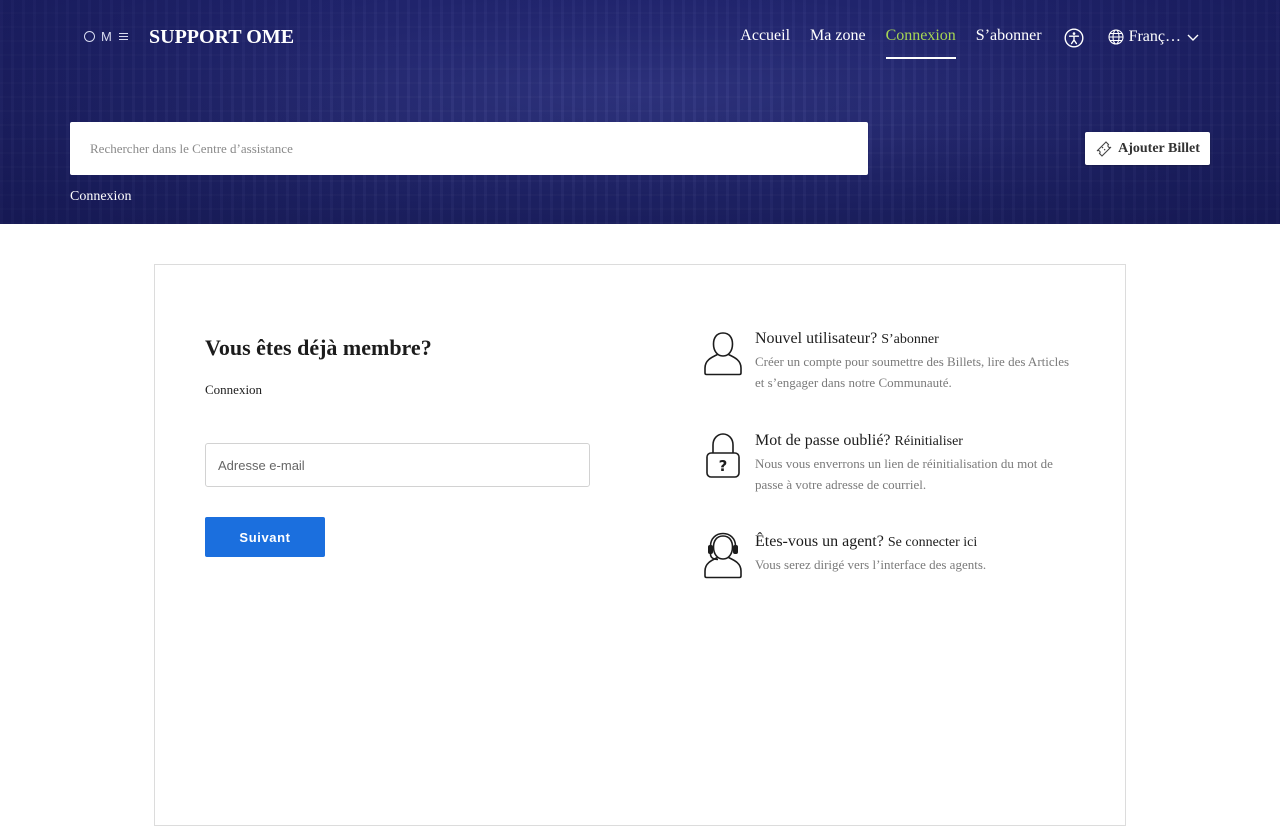  I want to click on email-field, so click(397, 465).